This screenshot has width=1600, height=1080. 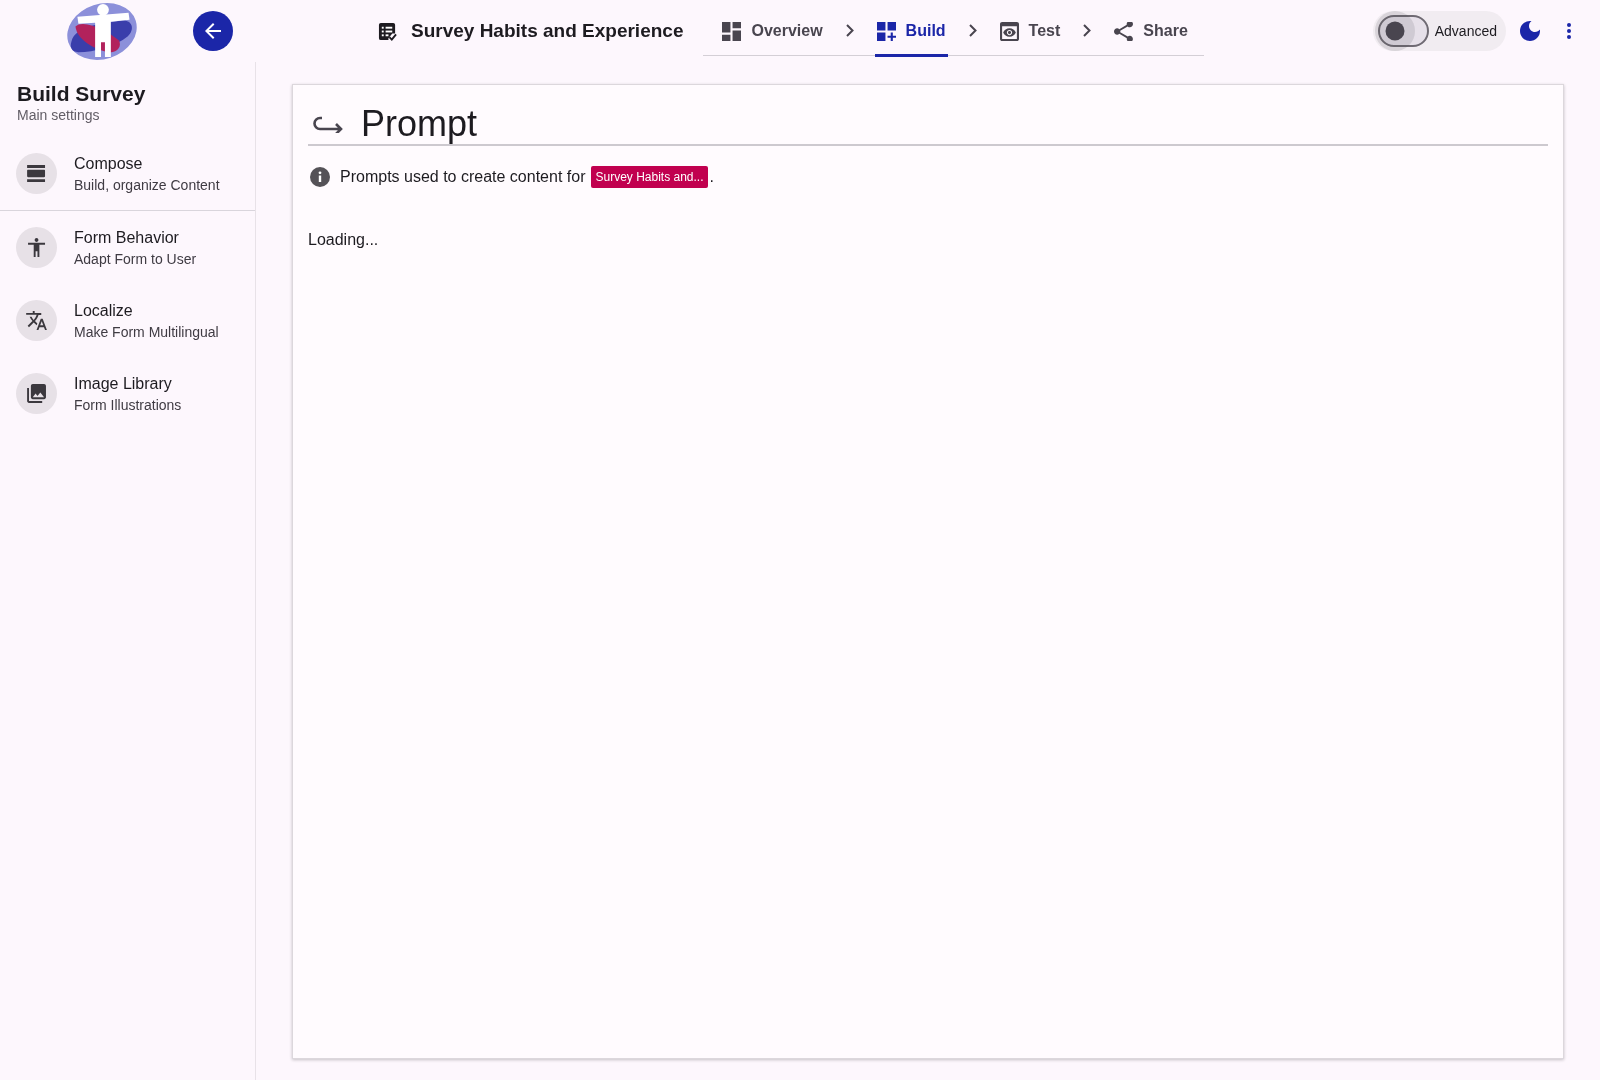 What do you see at coordinates (1530, 31) in the screenshot?
I see `moon-icon` at bounding box center [1530, 31].